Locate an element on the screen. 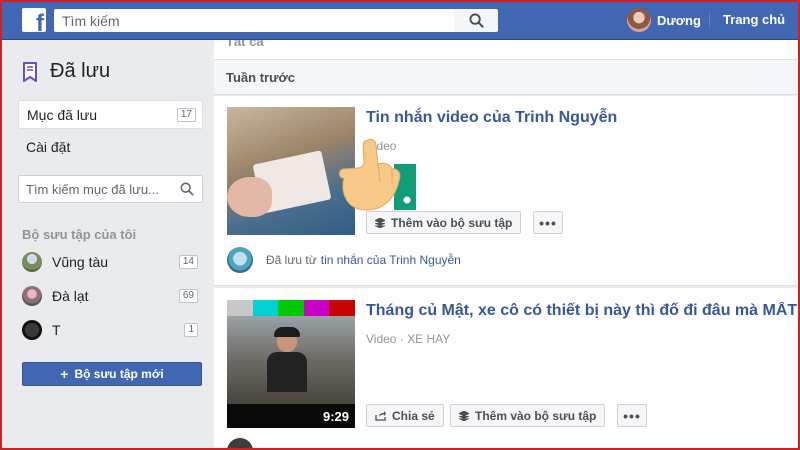  add-to-collection-button: Thêm vào bộ sưu tập is located at coordinates (528, 415).